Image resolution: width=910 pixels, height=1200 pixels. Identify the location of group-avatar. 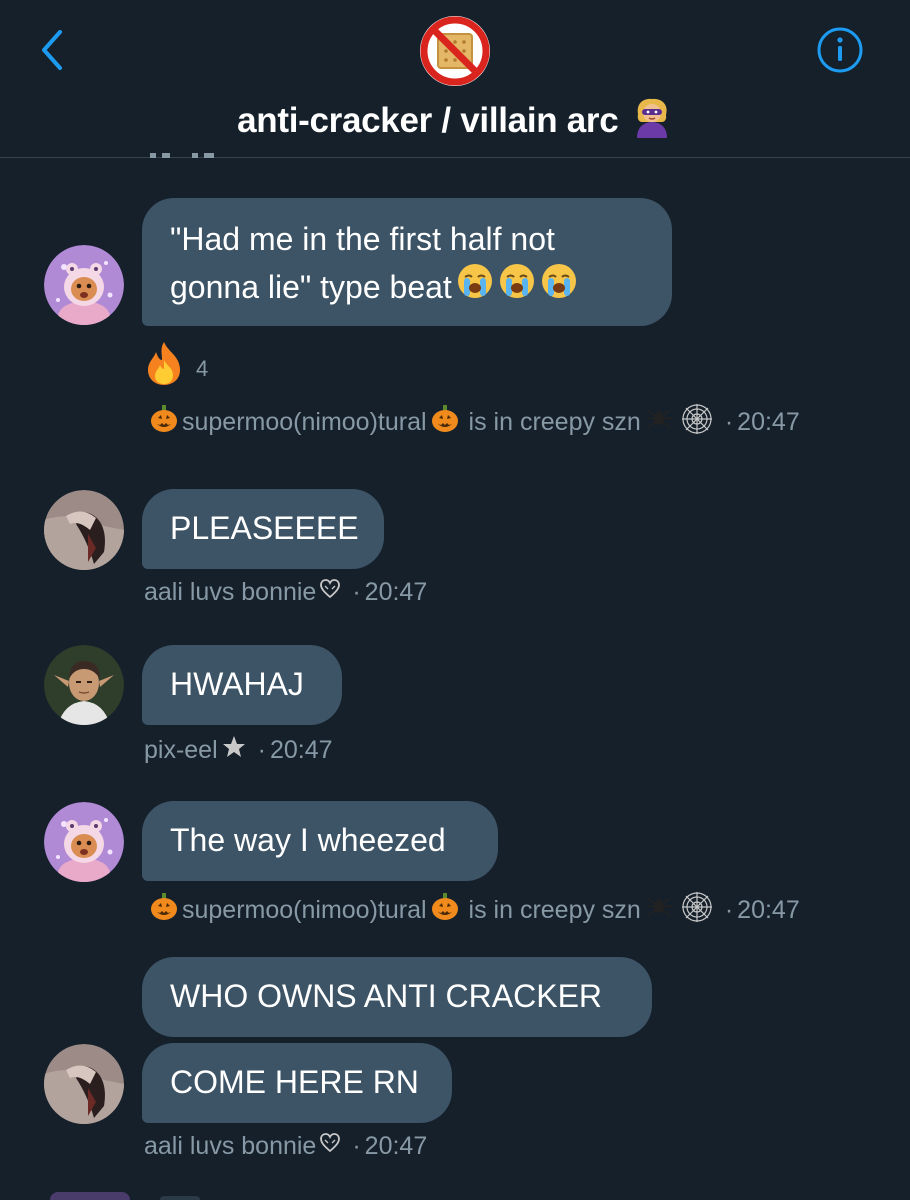
(455, 51).